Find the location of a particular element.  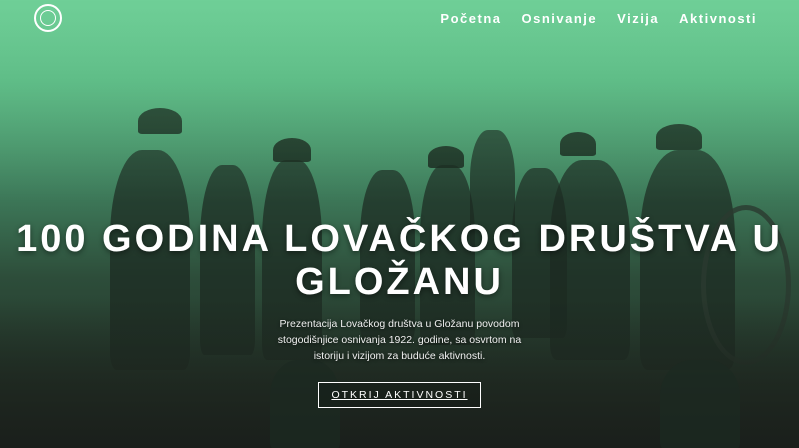

main-menu: Početna Osnivanje Vizija Aktivnosti is located at coordinates (598, 18).